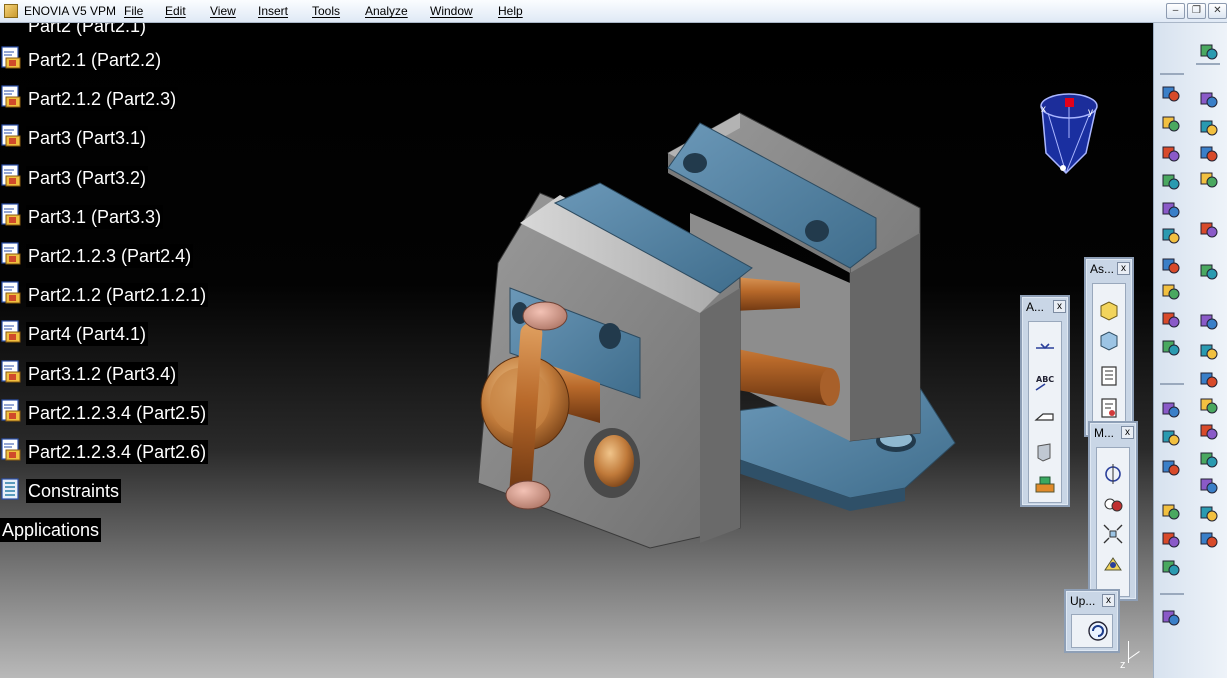  I want to click on tree-expand-icon, so click(1209, 460).